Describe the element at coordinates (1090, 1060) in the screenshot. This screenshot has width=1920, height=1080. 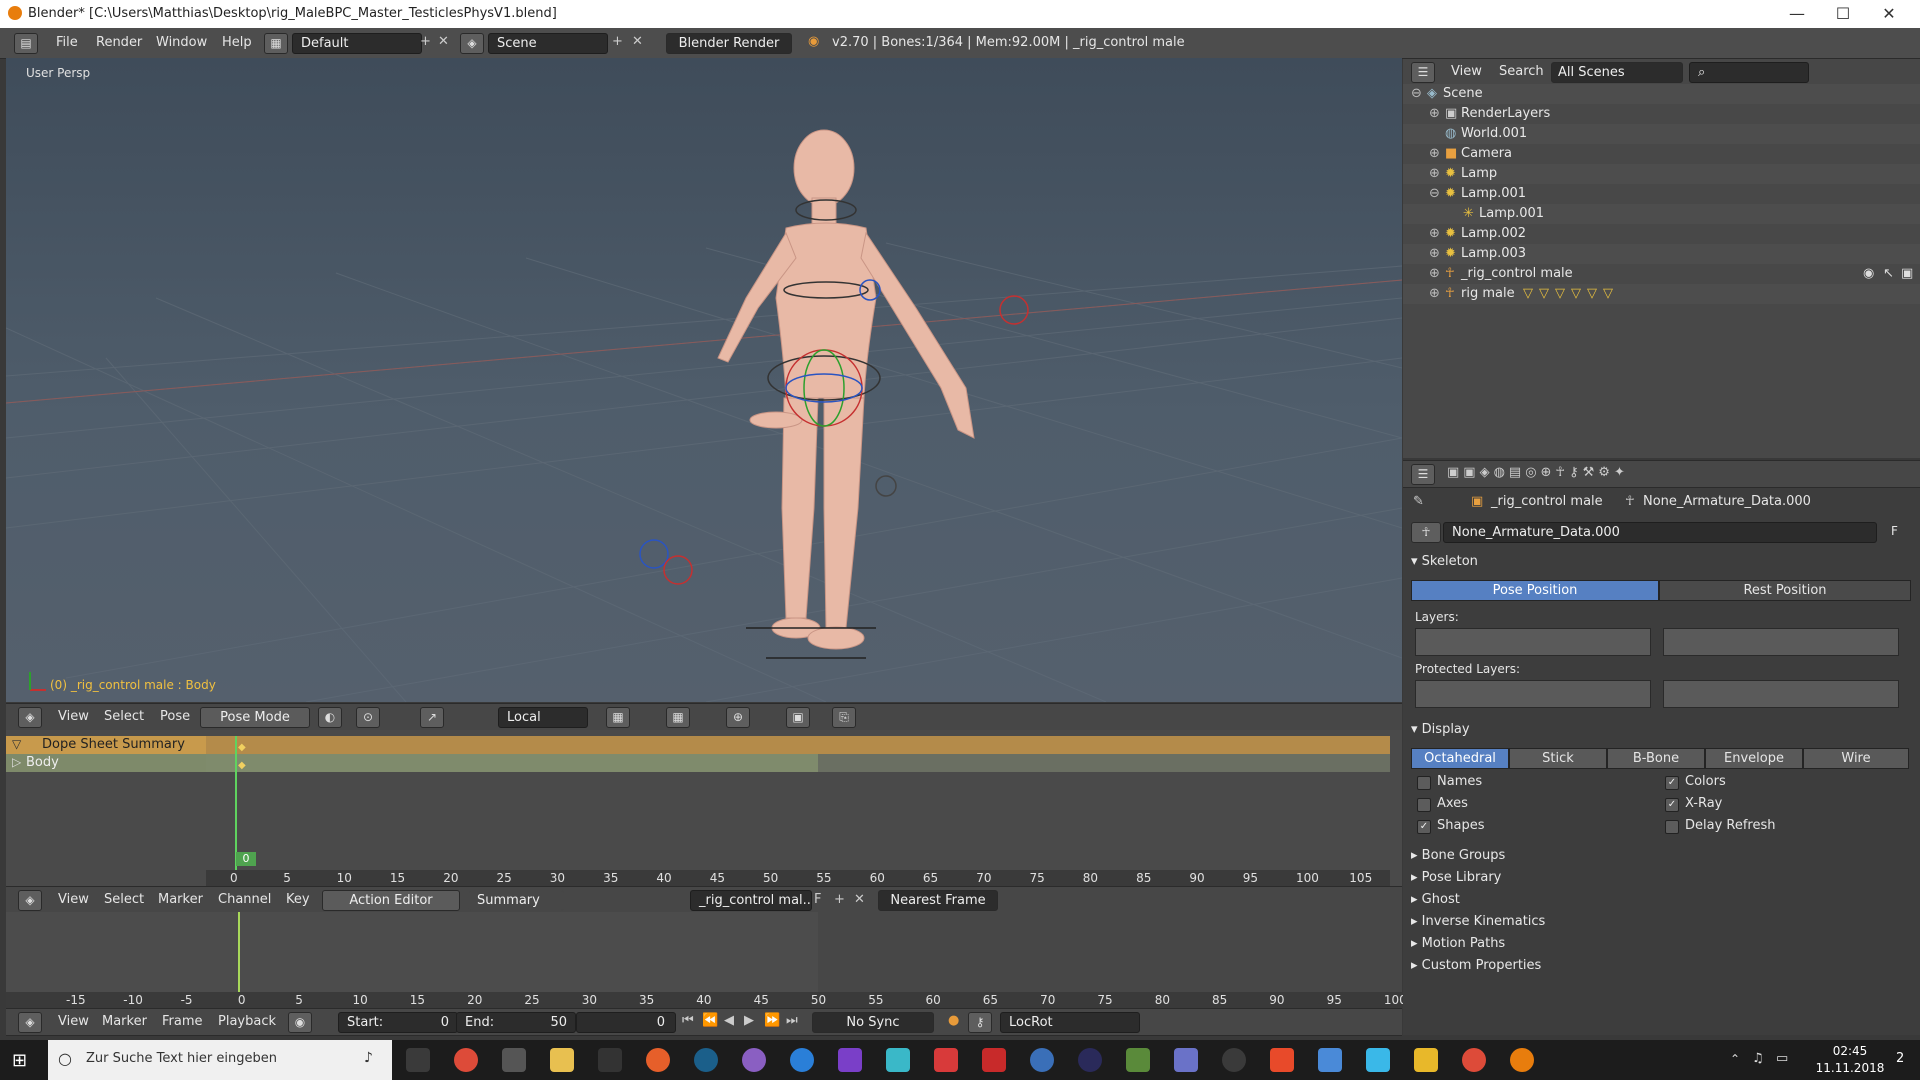
I see `media-player-icon` at that location.